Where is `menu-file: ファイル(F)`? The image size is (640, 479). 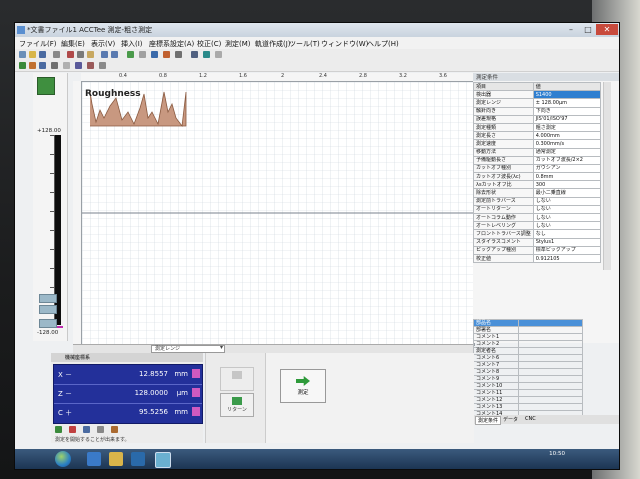 menu-file: ファイル(F) is located at coordinates (38, 44).